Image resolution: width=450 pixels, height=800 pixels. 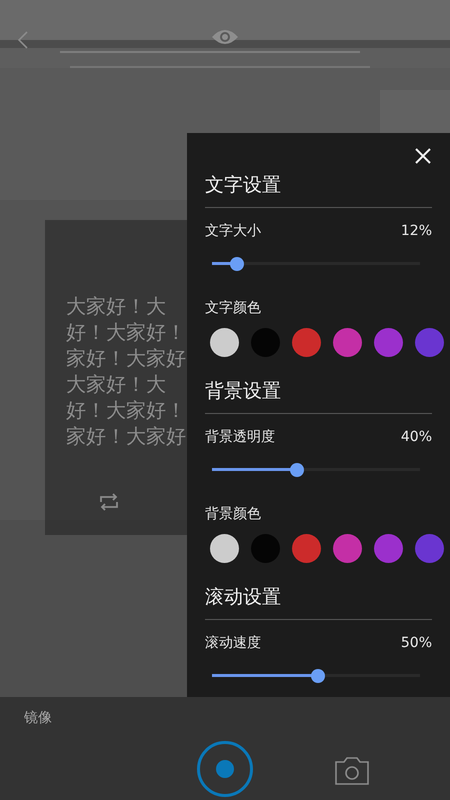 What do you see at coordinates (318, 392) in the screenshot?
I see `section-title: 背景设置` at bounding box center [318, 392].